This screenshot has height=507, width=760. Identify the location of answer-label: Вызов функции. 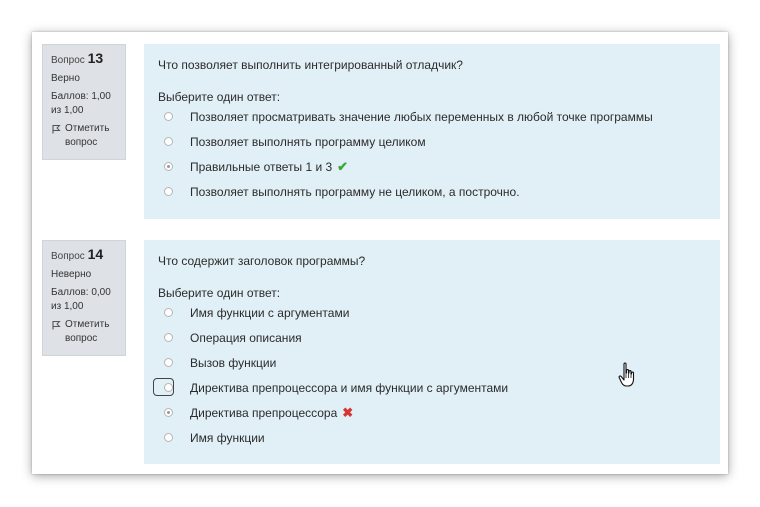
(233, 362).